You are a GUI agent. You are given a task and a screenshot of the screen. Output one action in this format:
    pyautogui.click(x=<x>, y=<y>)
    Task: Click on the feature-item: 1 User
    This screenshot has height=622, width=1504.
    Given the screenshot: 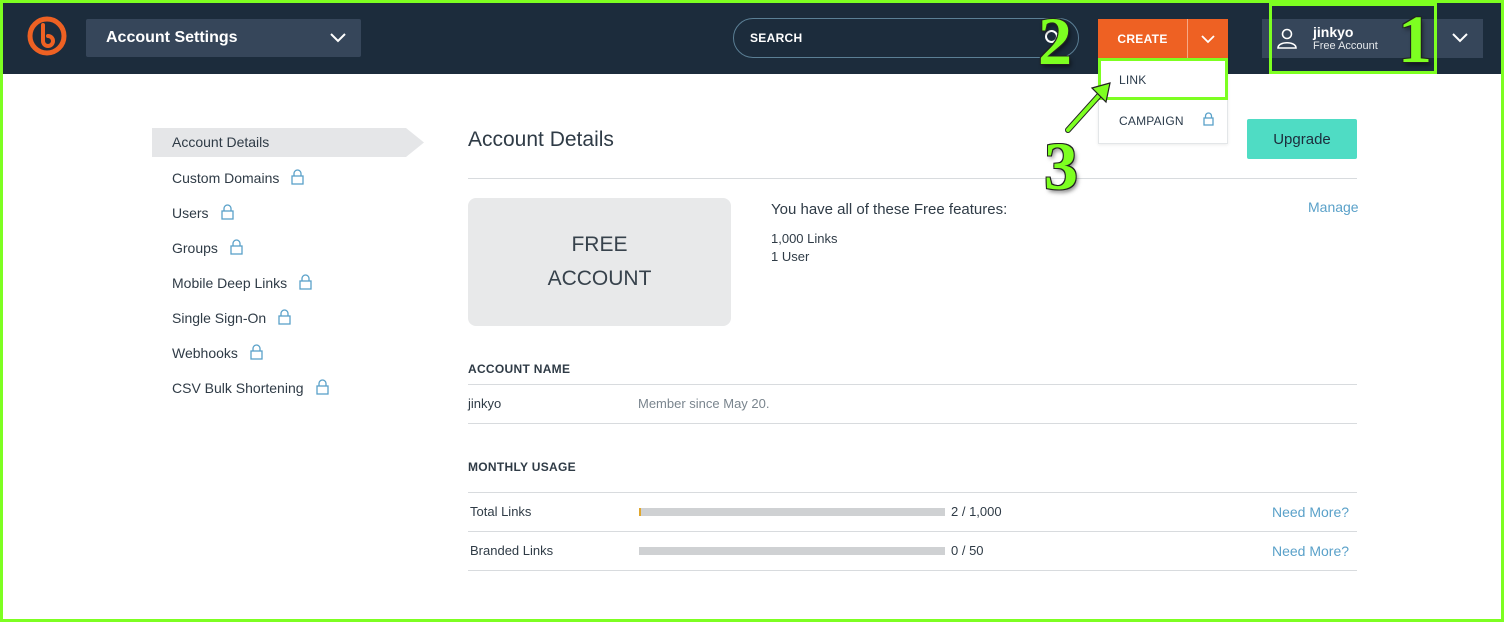 What is the action you would take?
    pyautogui.click(x=790, y=256)
    